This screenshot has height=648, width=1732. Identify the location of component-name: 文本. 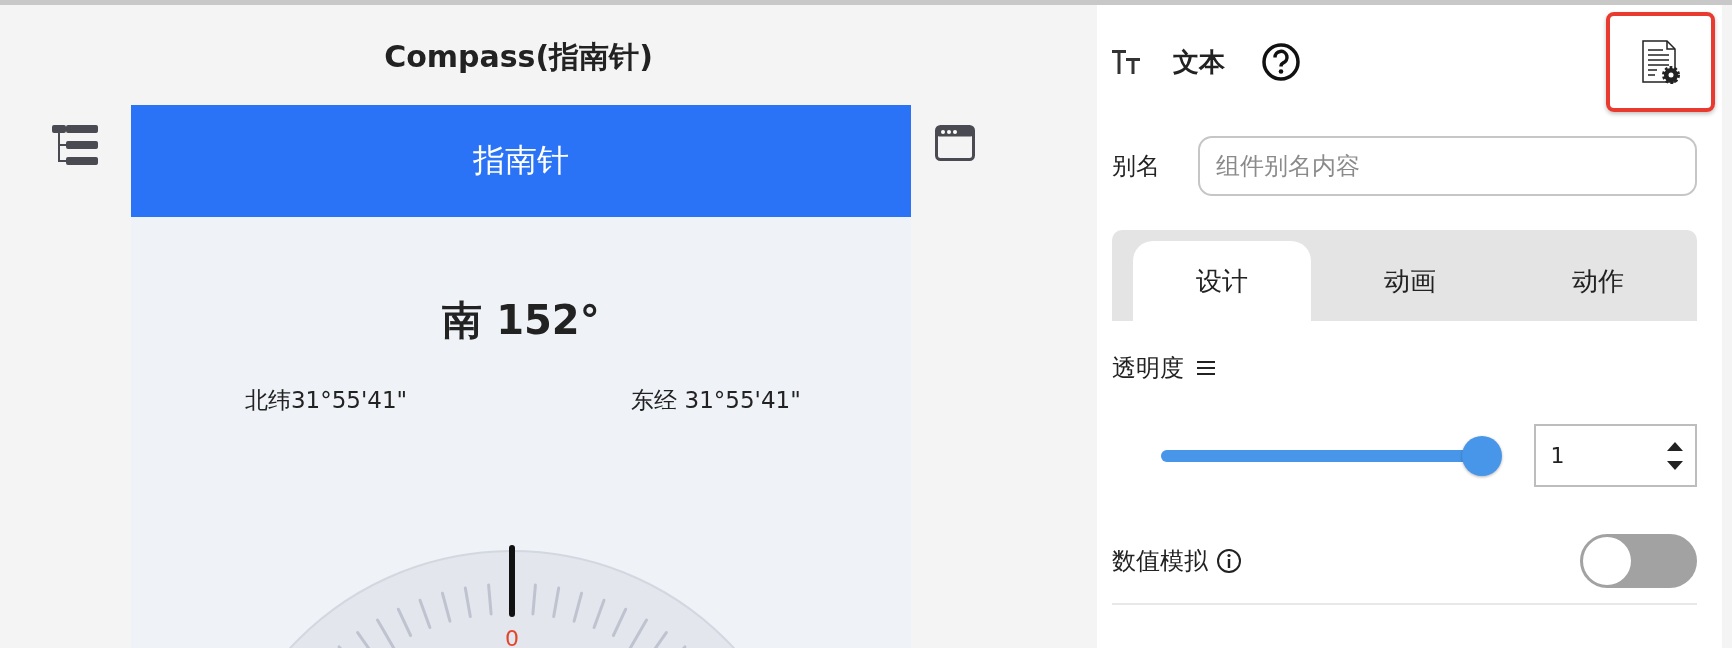
(1199, 62).